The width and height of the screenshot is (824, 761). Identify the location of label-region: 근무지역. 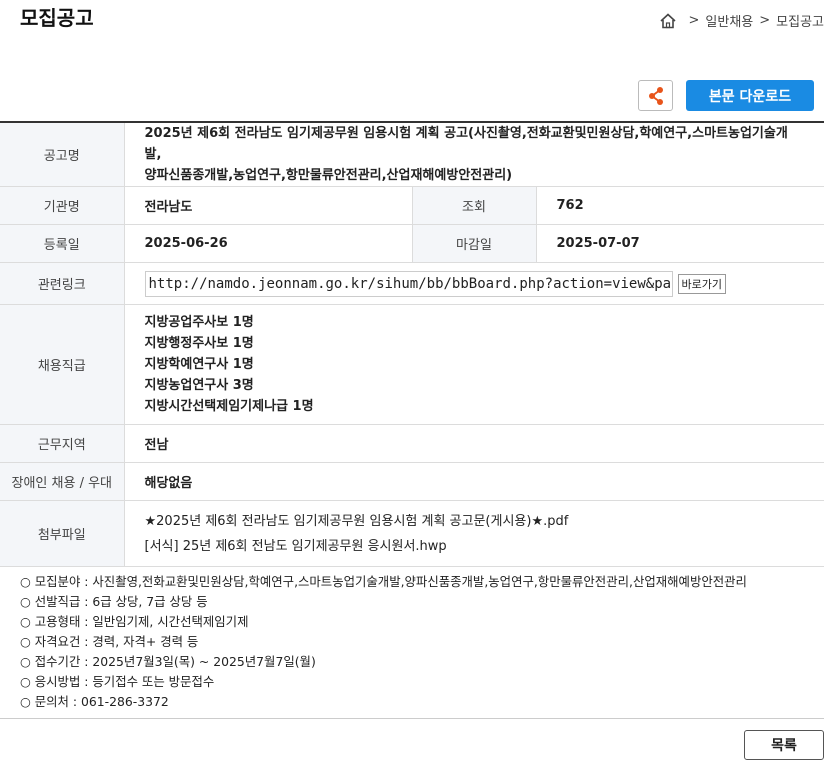
(62, 443).